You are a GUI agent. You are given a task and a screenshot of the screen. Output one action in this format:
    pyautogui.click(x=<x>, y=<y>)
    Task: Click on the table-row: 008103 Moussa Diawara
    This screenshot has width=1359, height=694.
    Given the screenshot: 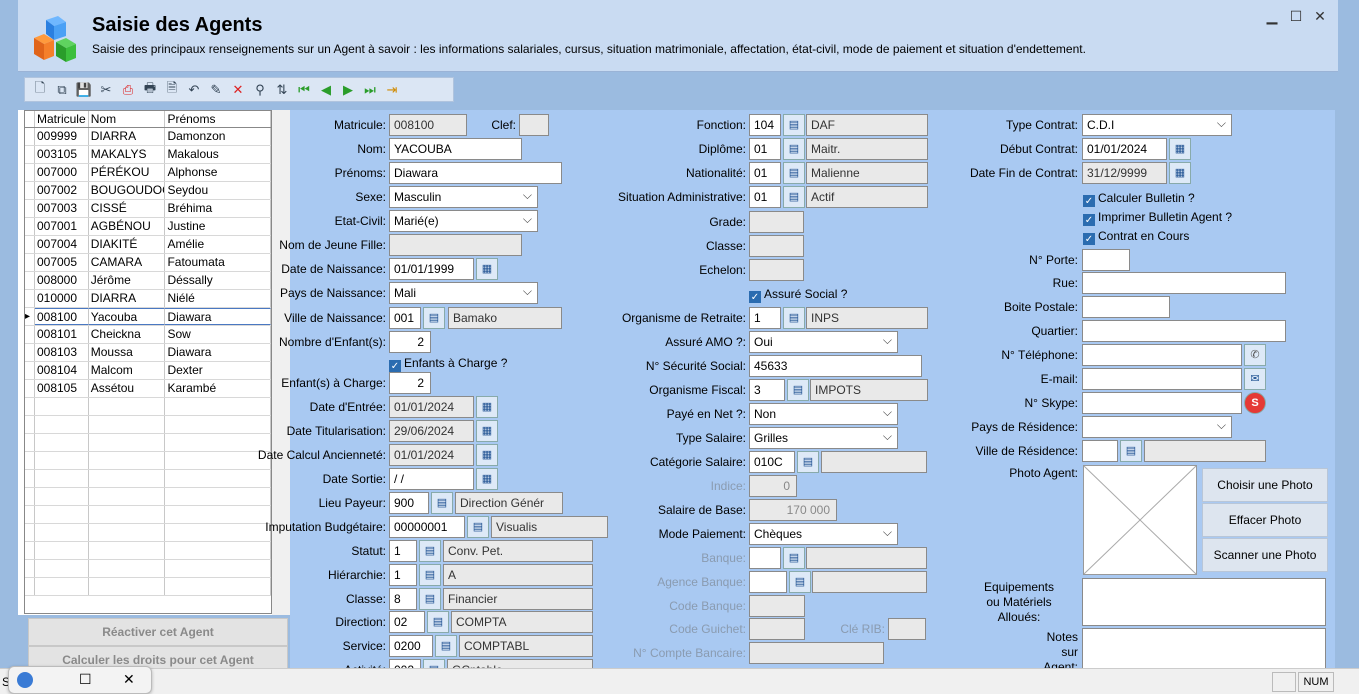 What is the action you would take?
    pyautogui.click(x=148, y=353)
    